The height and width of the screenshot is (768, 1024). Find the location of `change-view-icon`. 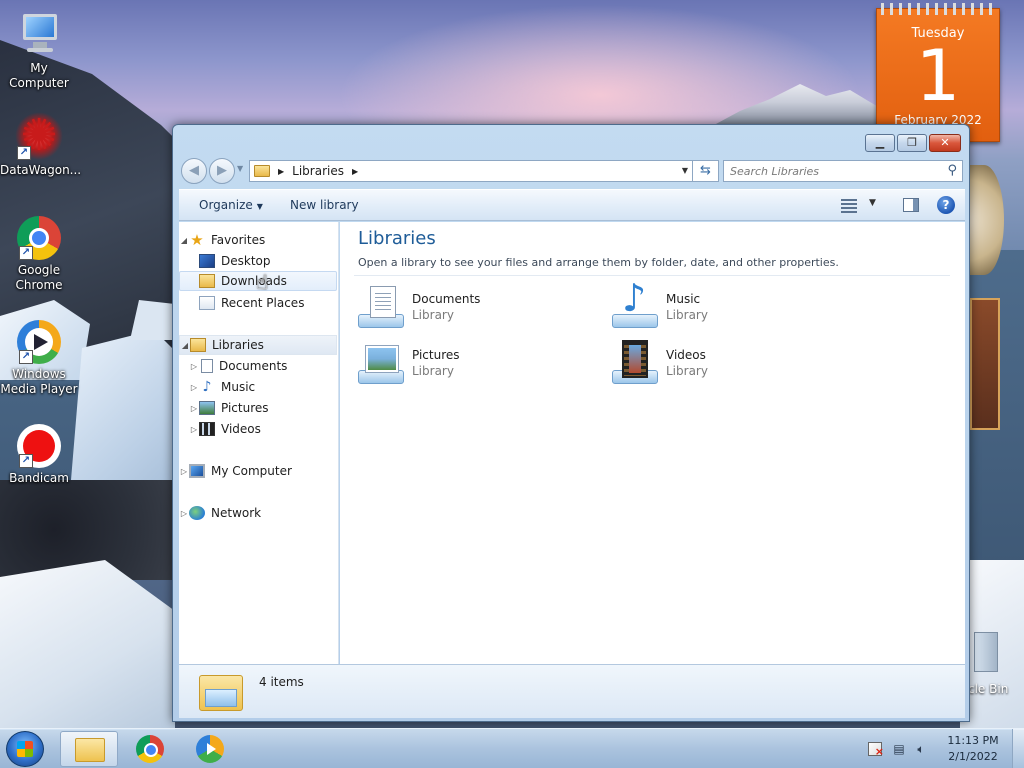

change-view-icon is located at coordinates (849, 206).